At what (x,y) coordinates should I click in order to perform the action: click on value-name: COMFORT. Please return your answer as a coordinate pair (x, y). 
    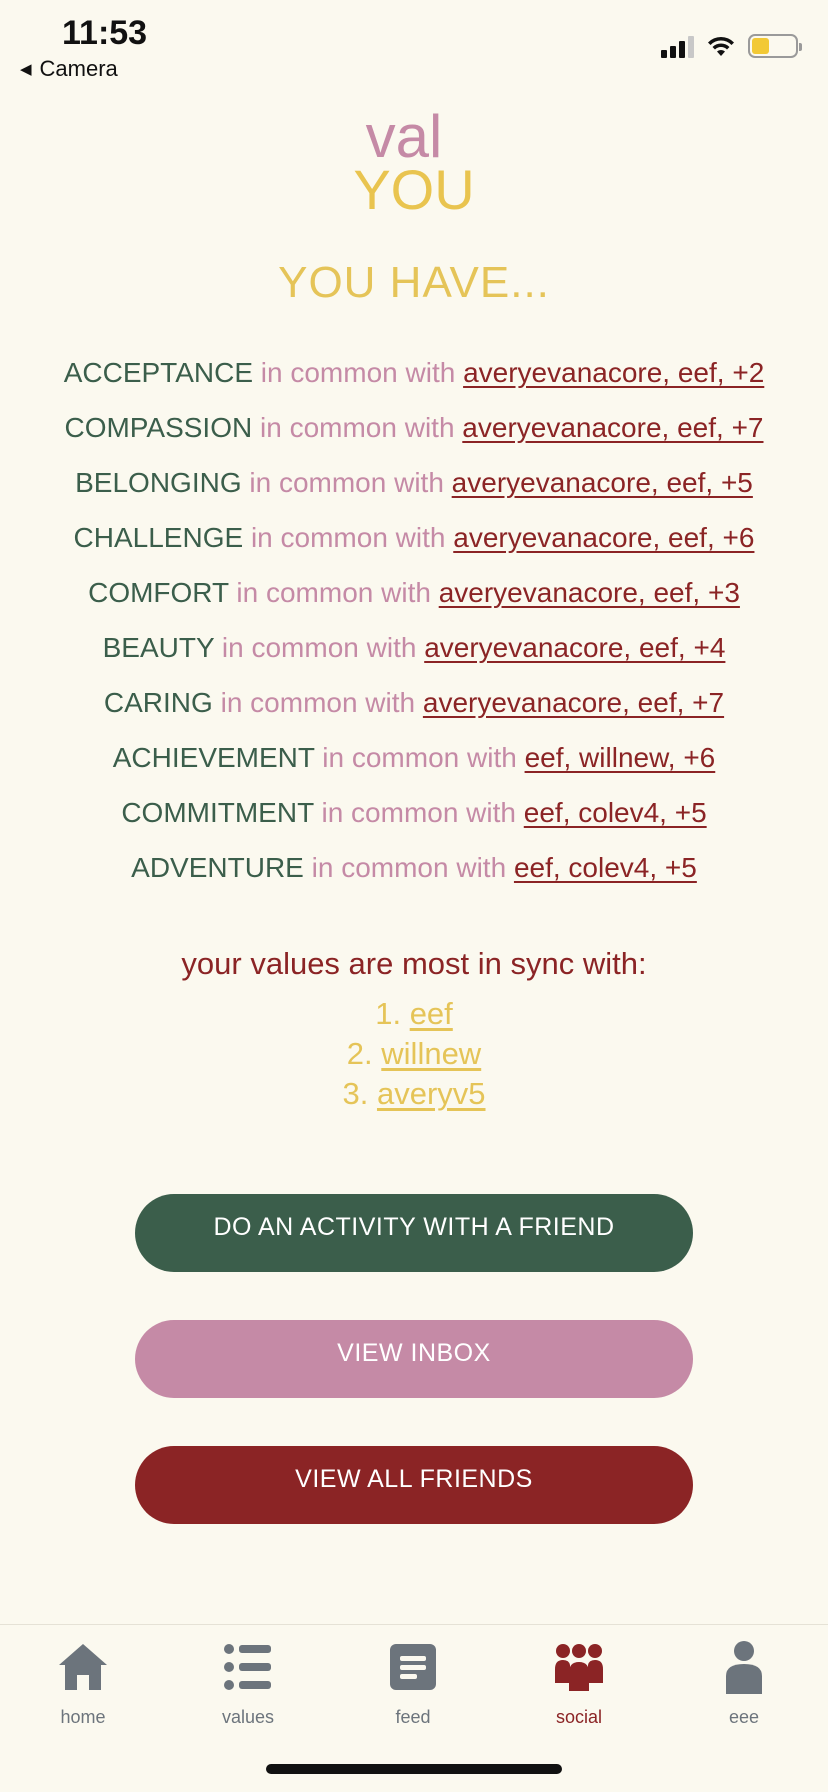
    Looking at the image, I should click on (158, 592).